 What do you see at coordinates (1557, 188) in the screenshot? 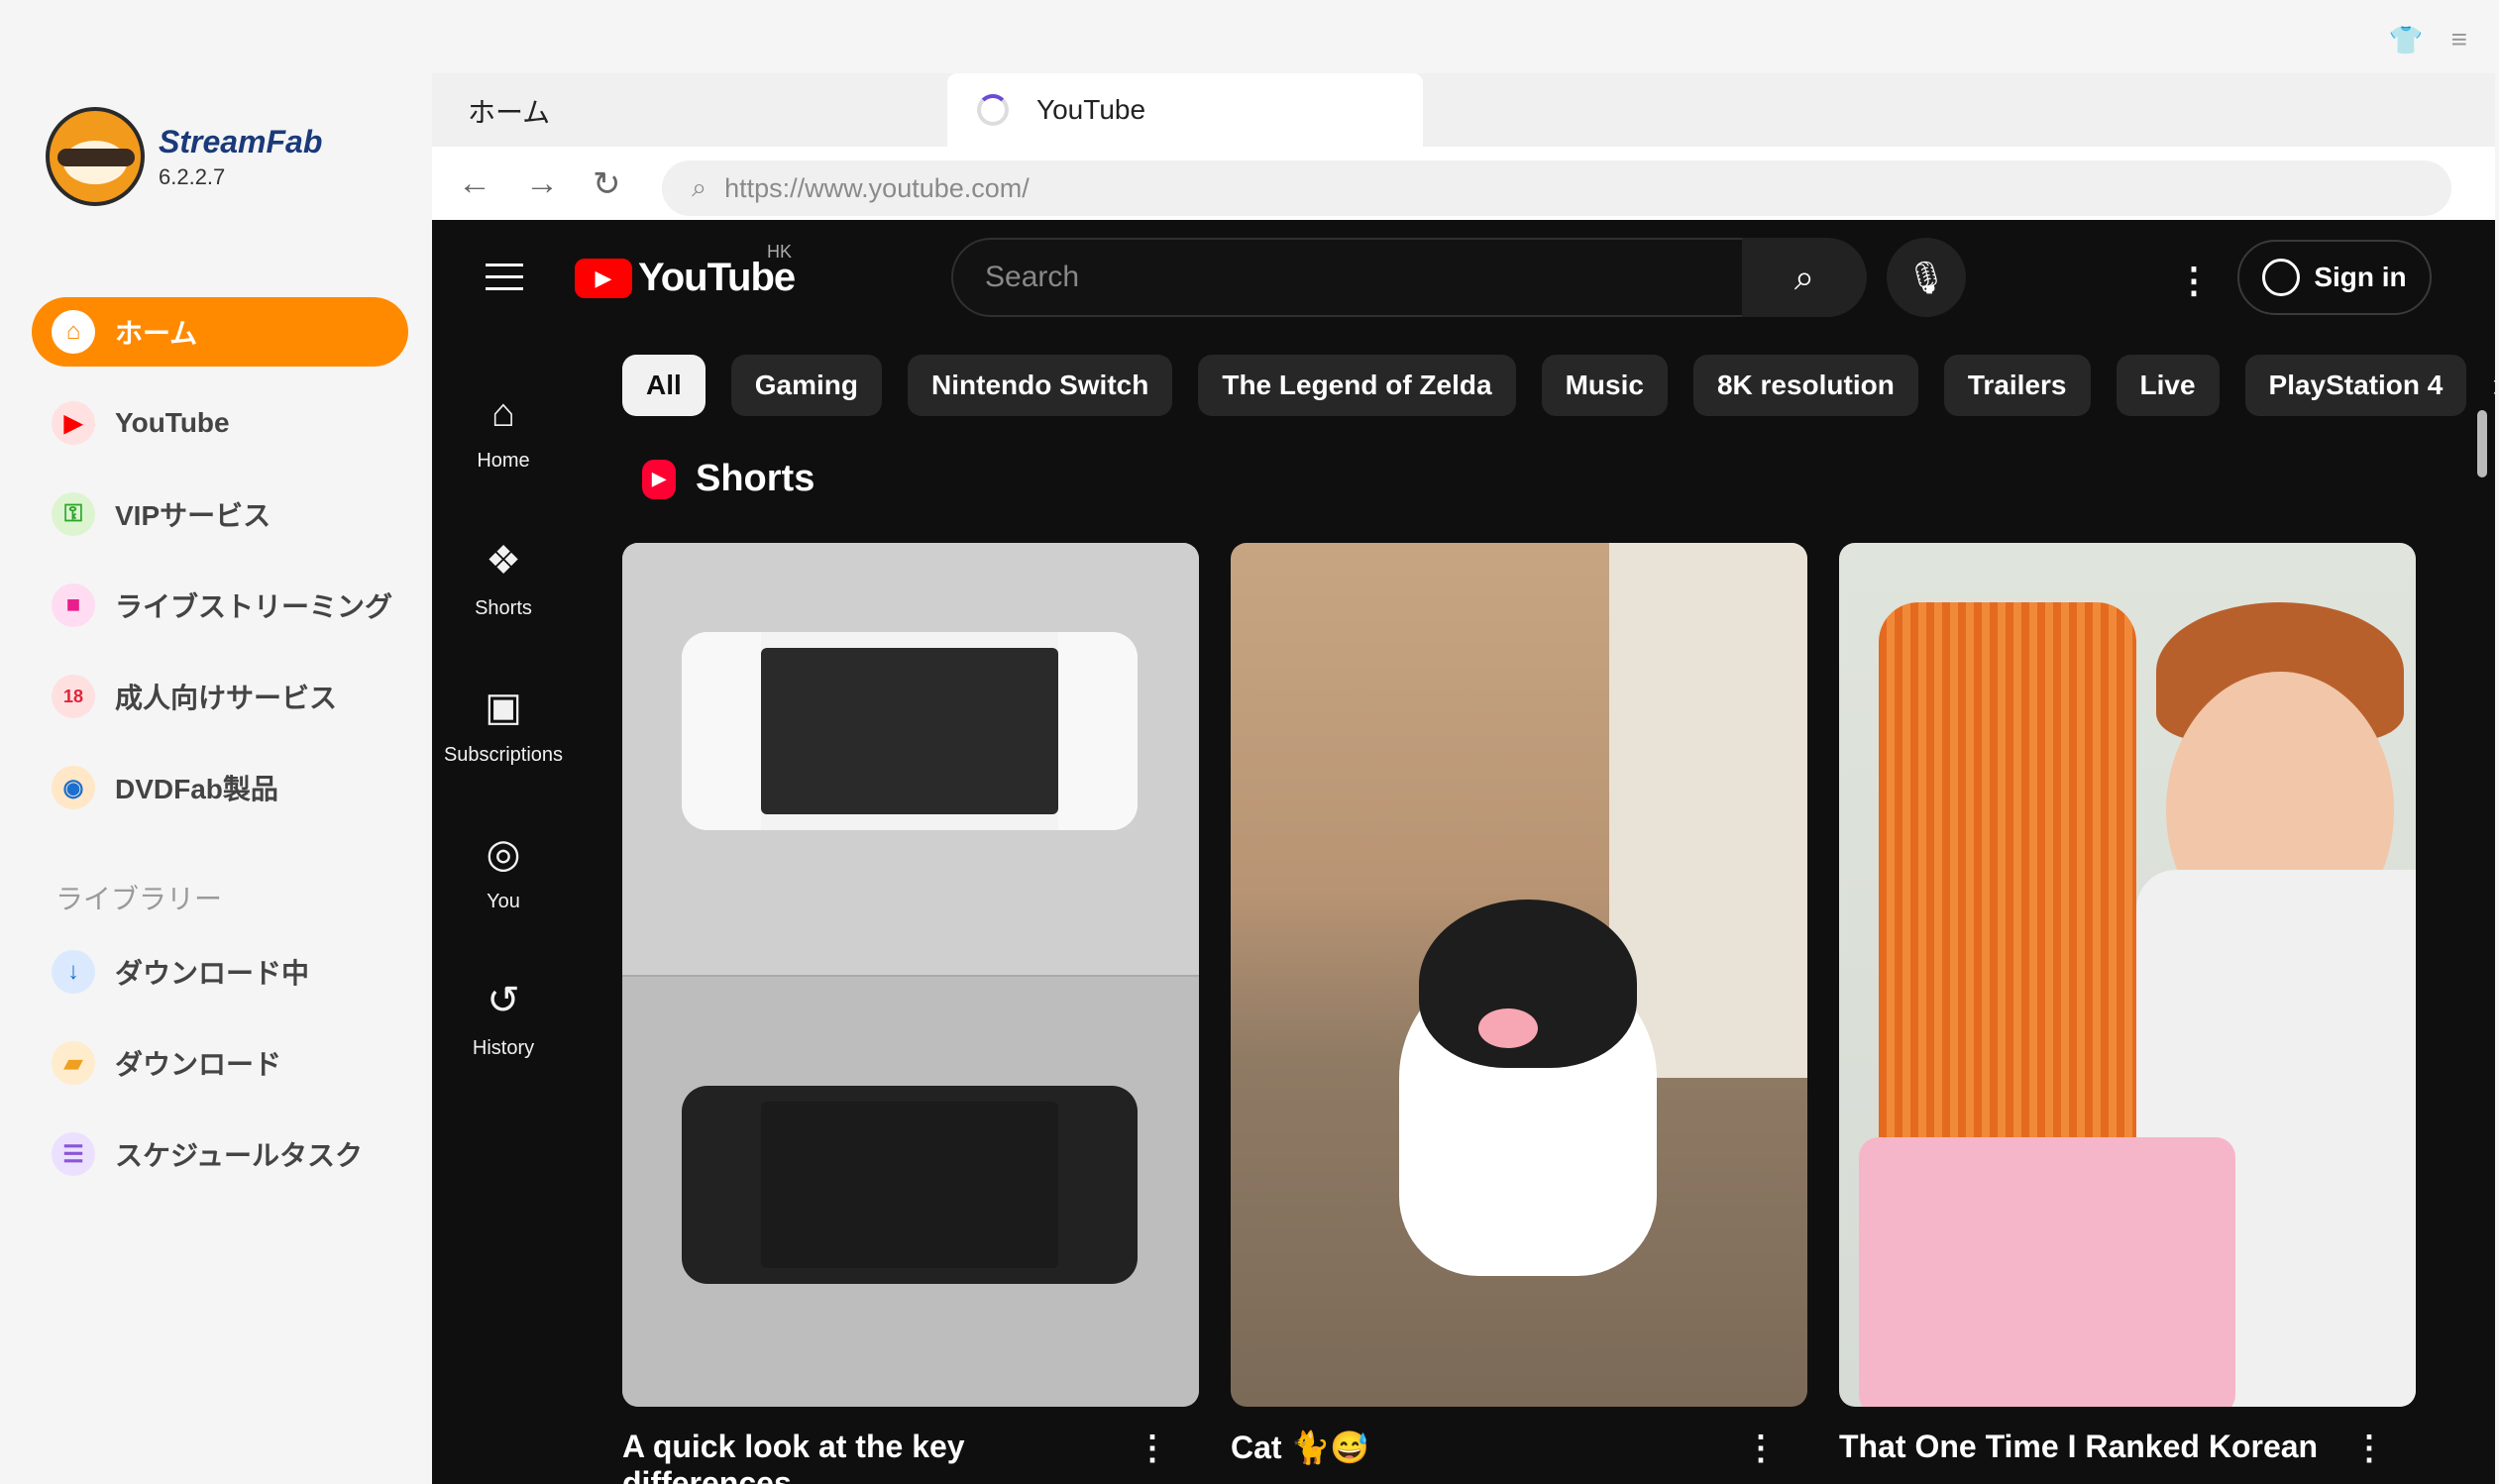
I see `url-field: ⌕ https://www.youtube.com/` at bounding box center [1557, 188].